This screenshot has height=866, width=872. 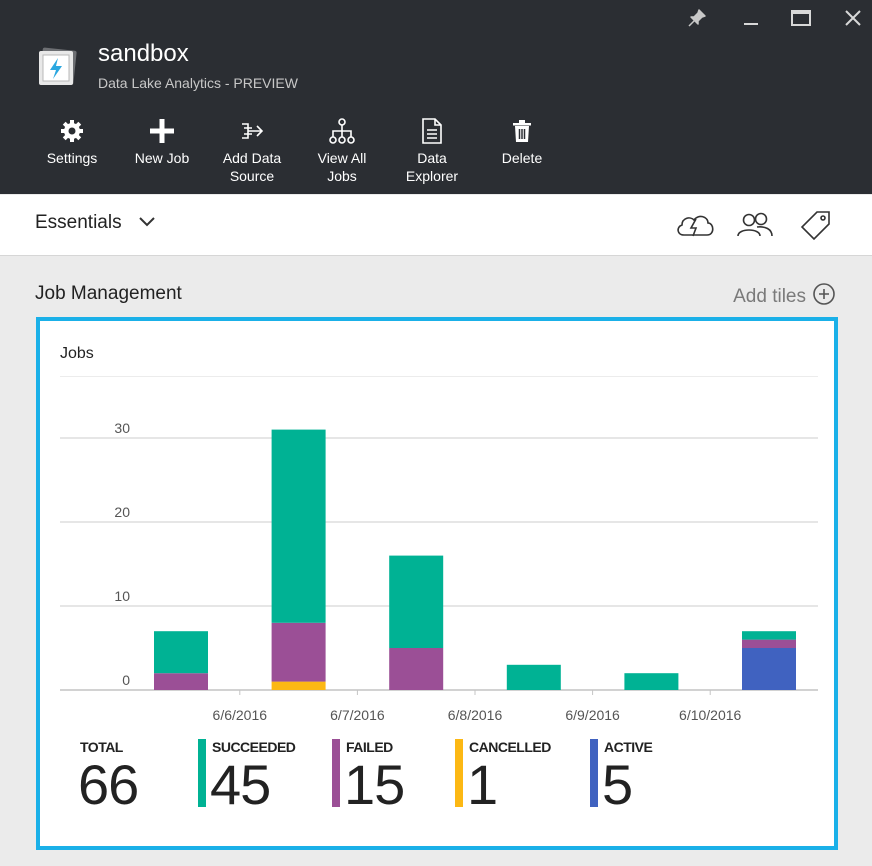 I want to click on x-tick-label: 6/9/2016, so click(x=592, y=715).